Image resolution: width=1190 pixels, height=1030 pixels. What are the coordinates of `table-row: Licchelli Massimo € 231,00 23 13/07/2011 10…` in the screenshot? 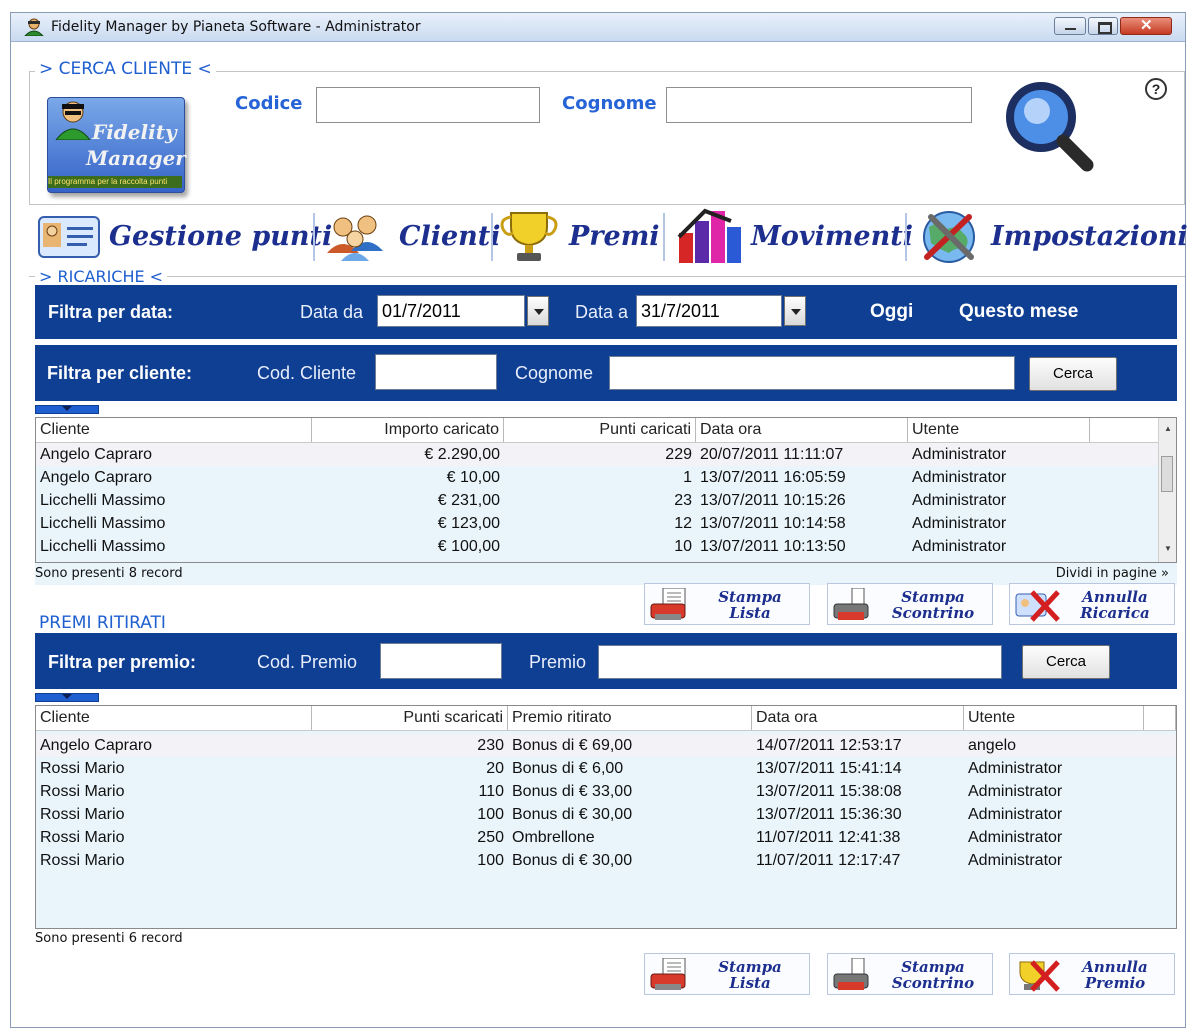 It's located at (598, 500).